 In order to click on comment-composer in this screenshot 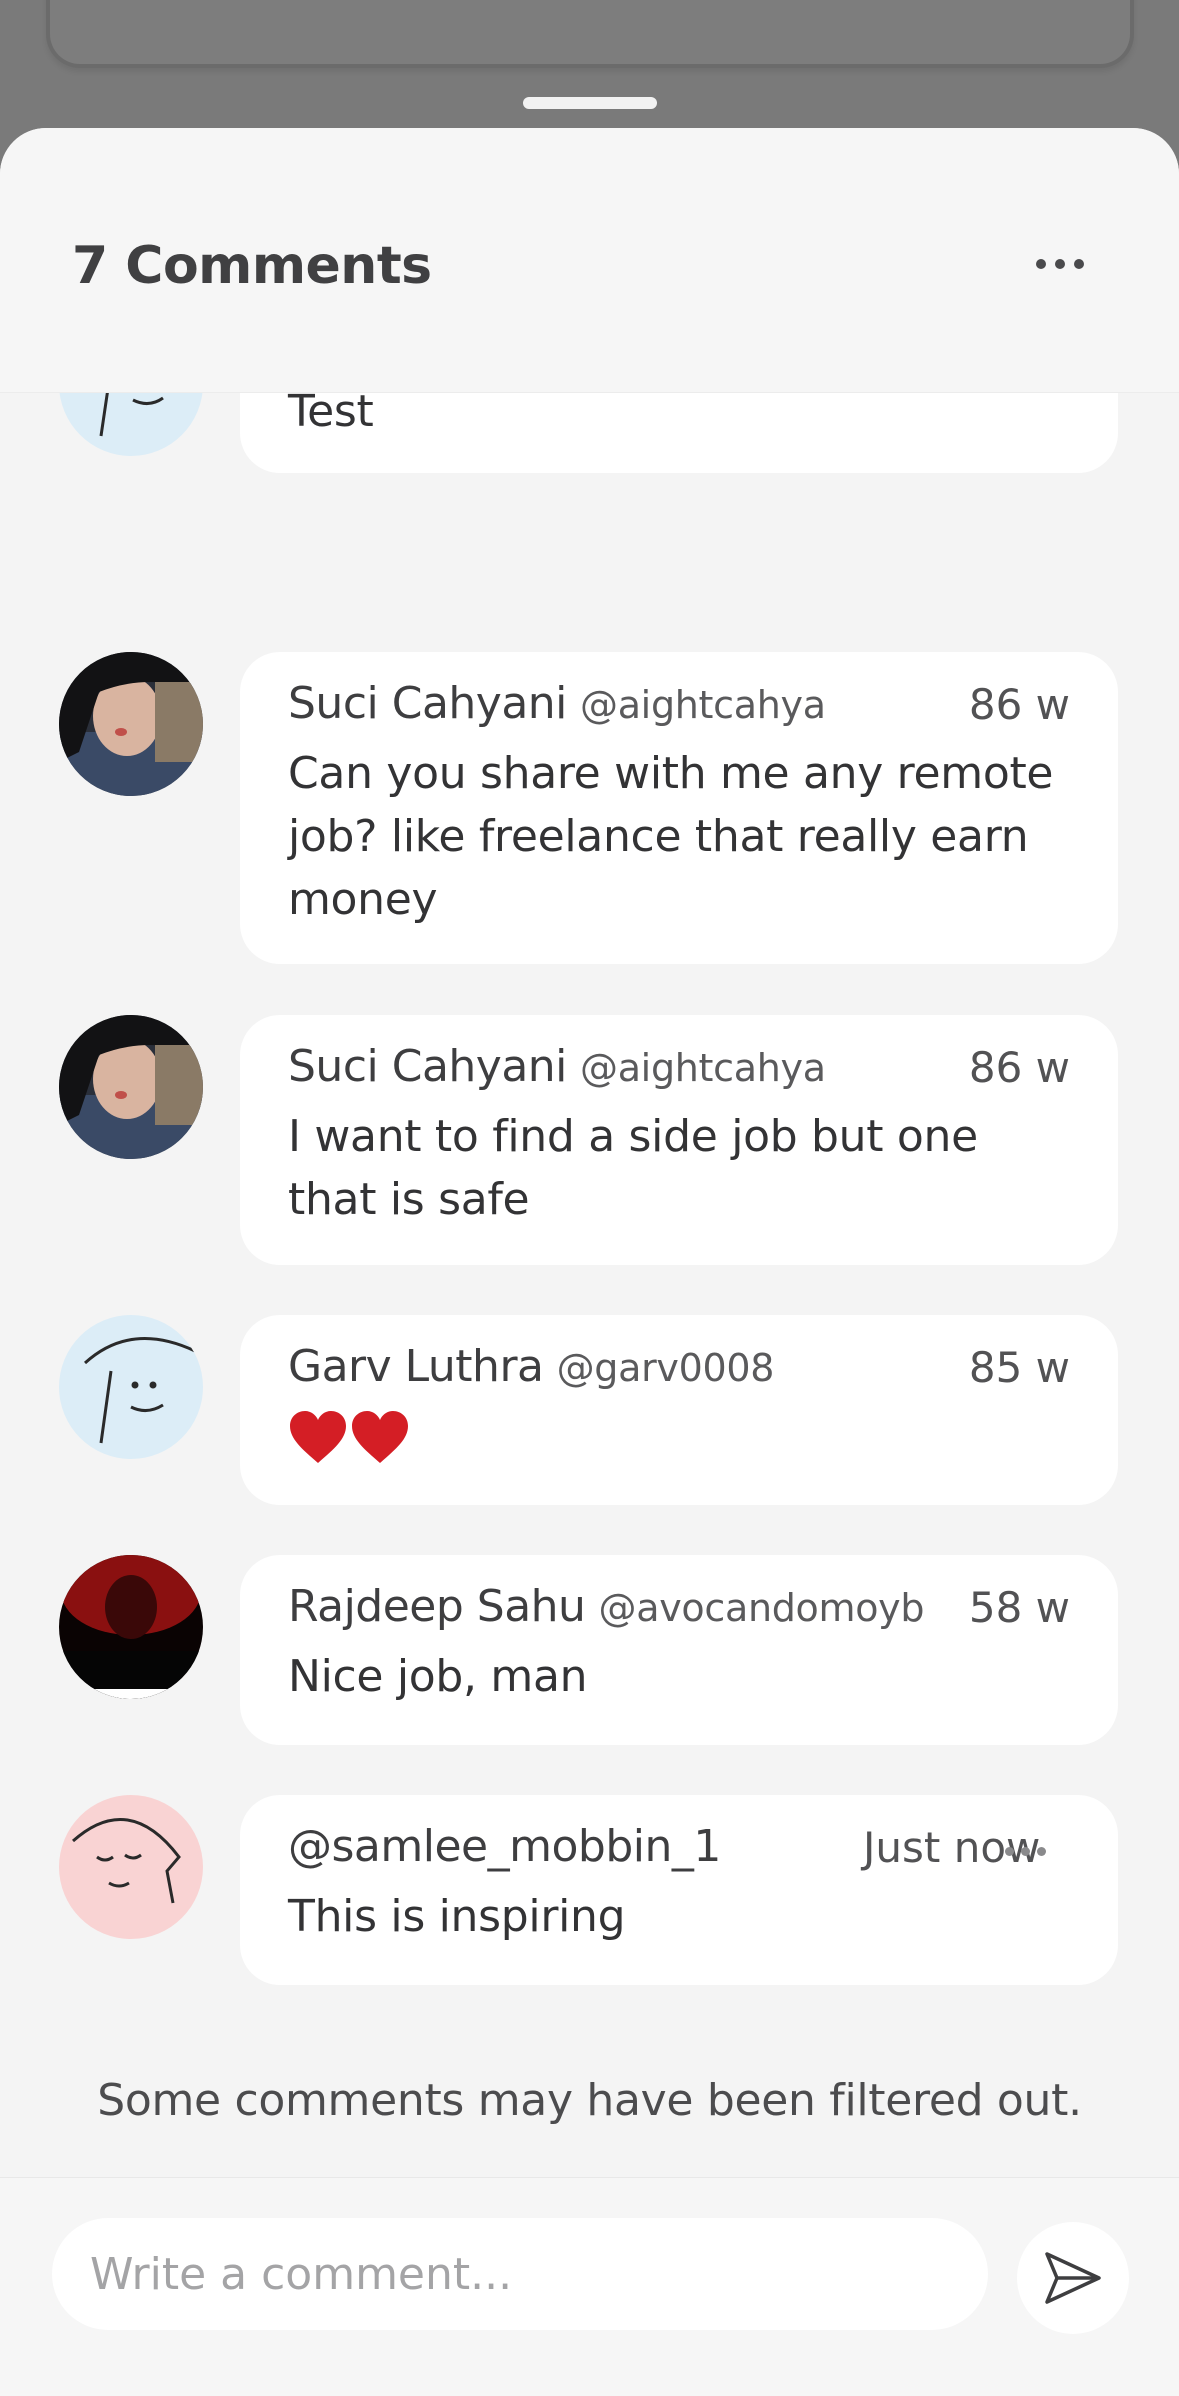, I will do `click(589, 2286)`.